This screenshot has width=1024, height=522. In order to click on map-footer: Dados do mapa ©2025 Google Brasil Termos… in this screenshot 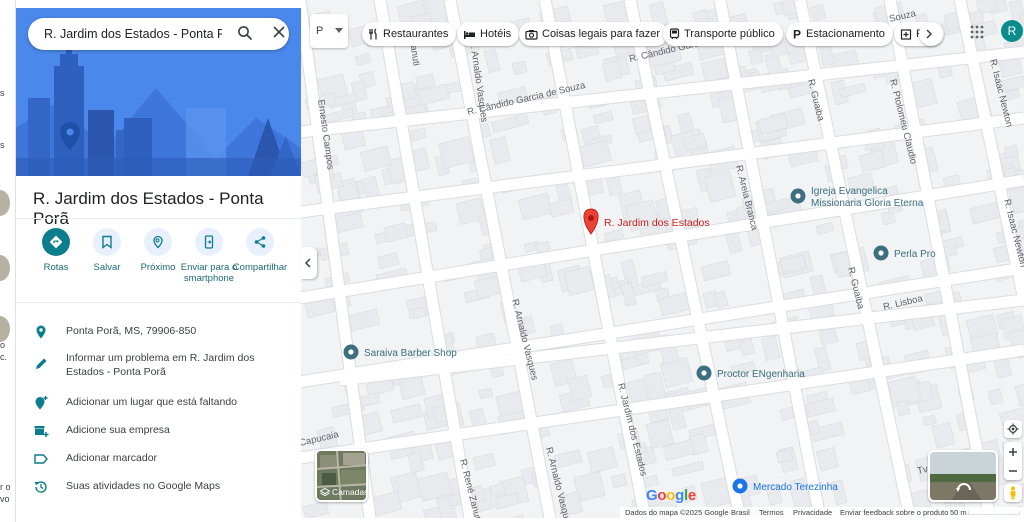, I will do `click(822, 512)`.